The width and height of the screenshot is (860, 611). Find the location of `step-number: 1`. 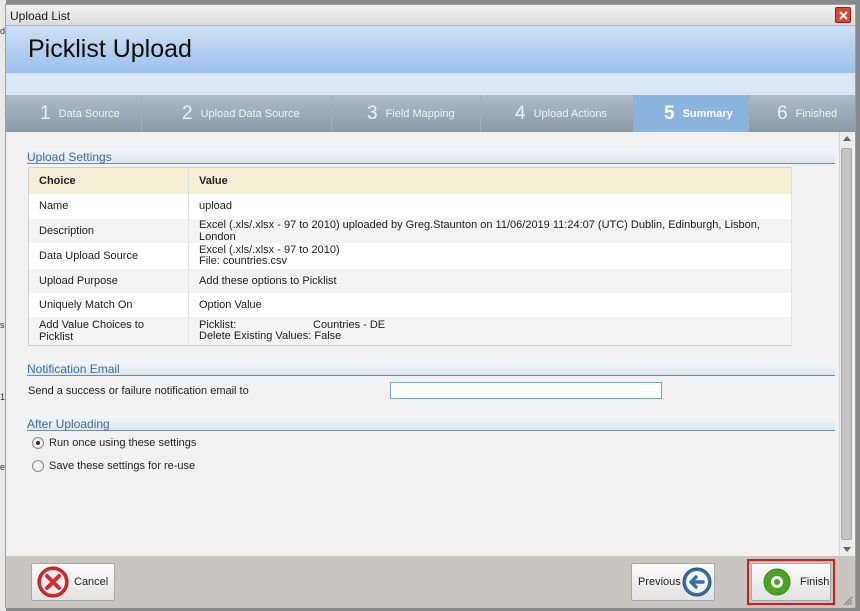

step-number: 1 is located at coordinates (45, 113).